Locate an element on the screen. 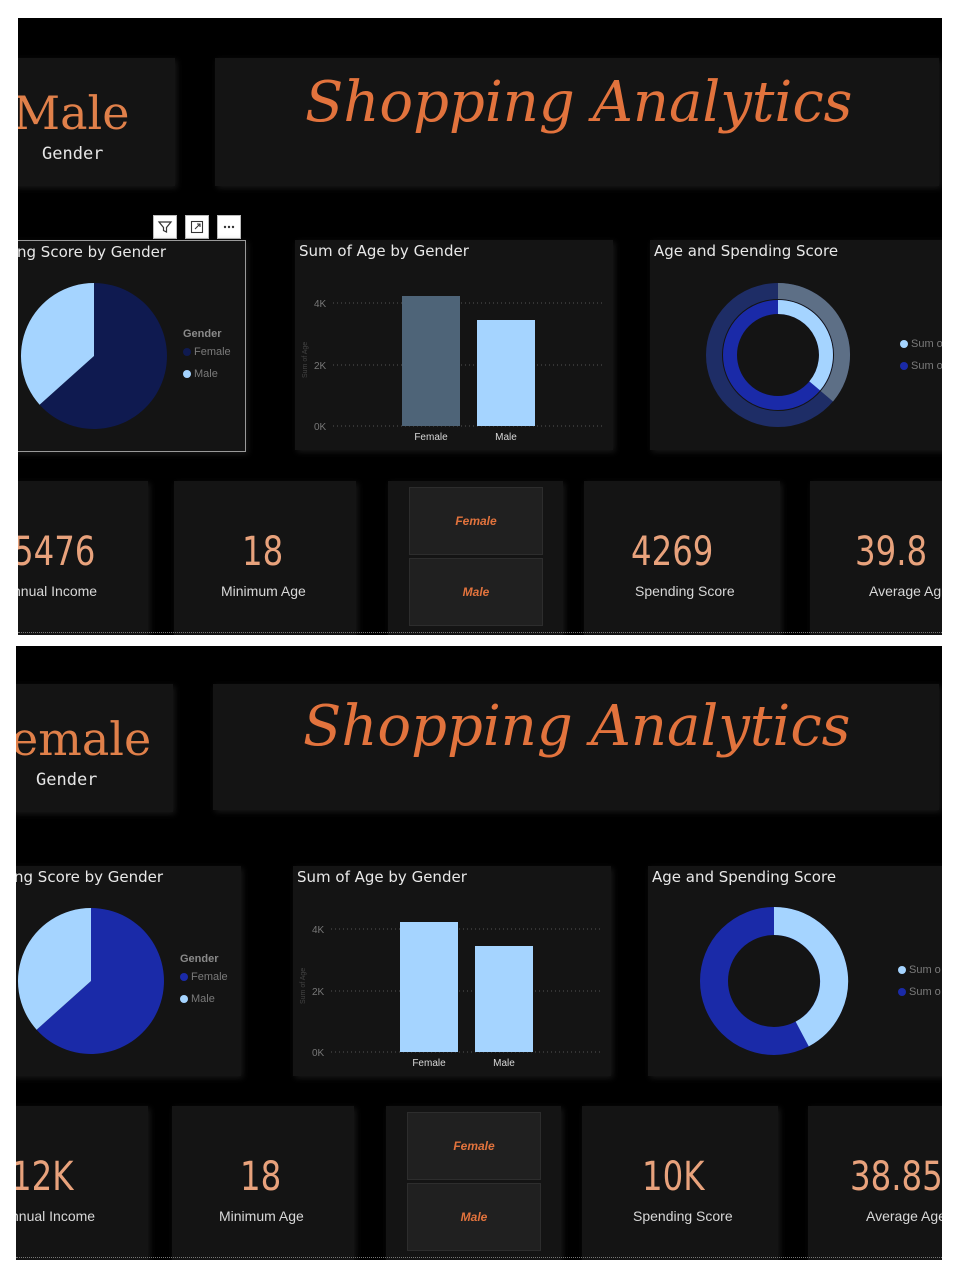 This screenshot has width=961, height=1280. gender-card: Male Gender is located at coordinates (96, 122).